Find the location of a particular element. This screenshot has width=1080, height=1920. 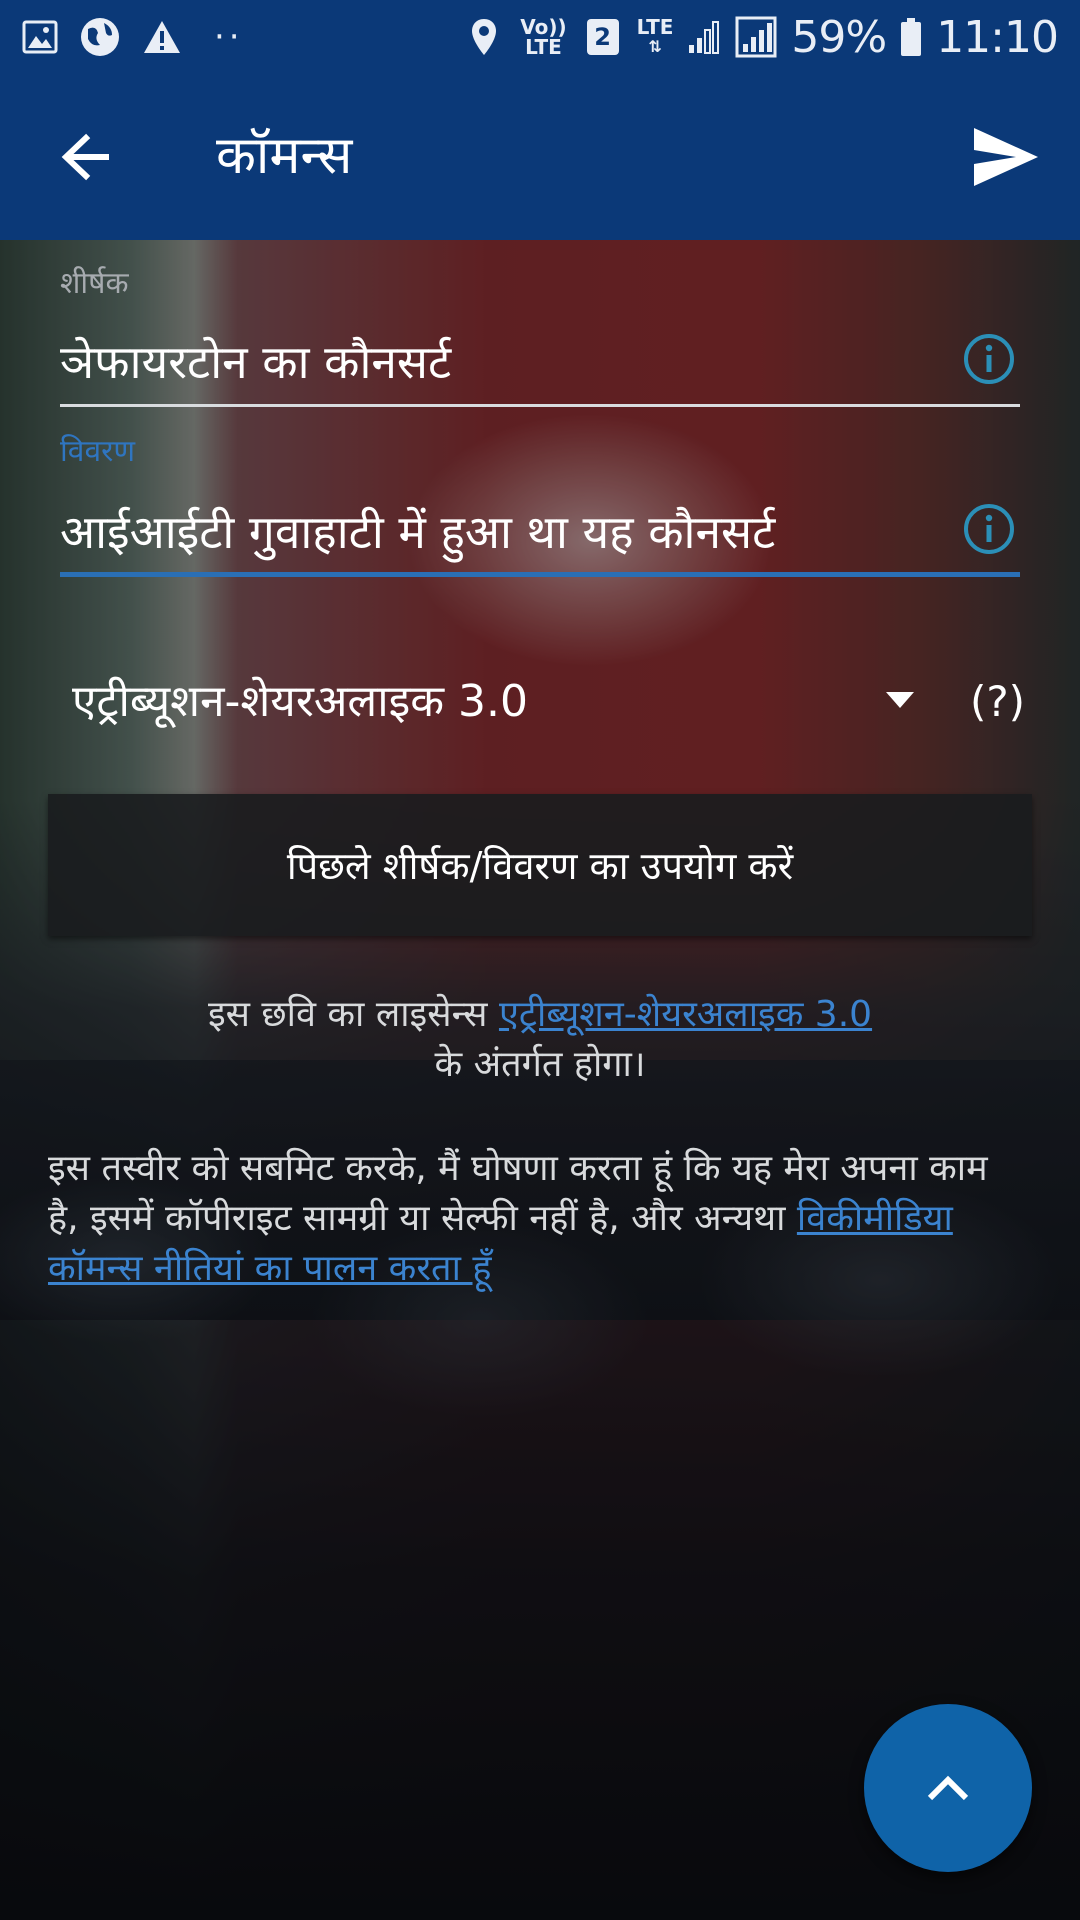

scroll-up-fab is located at coordinates (948, 1788).